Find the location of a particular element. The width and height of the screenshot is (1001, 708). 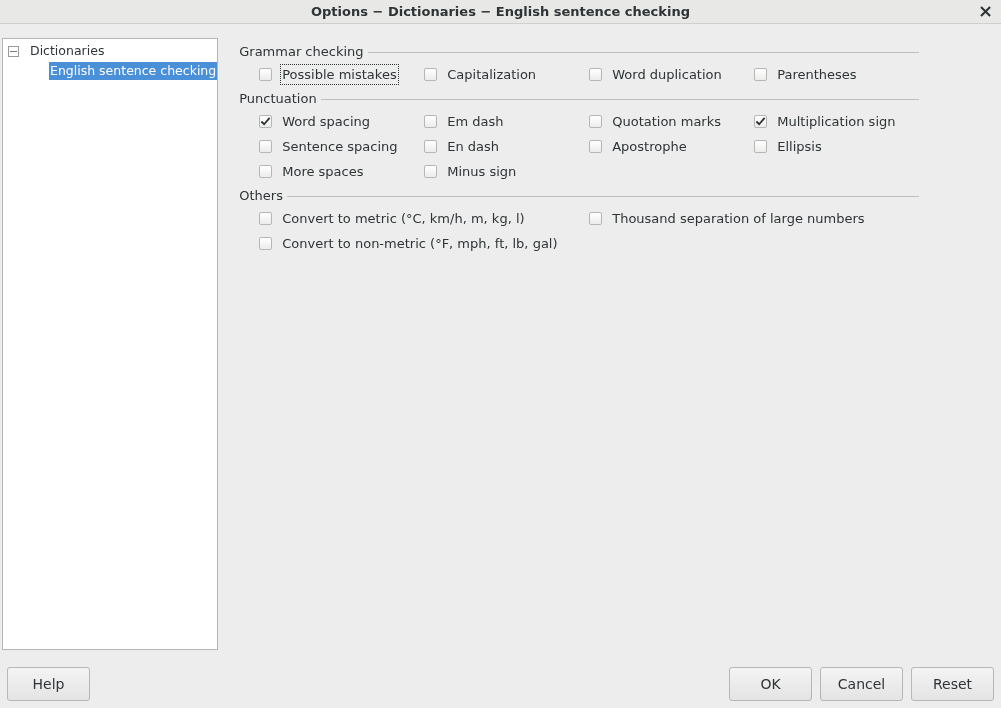

window-title: Options − Dictionaries − English sentence checking is located at coordinates (500, 11).